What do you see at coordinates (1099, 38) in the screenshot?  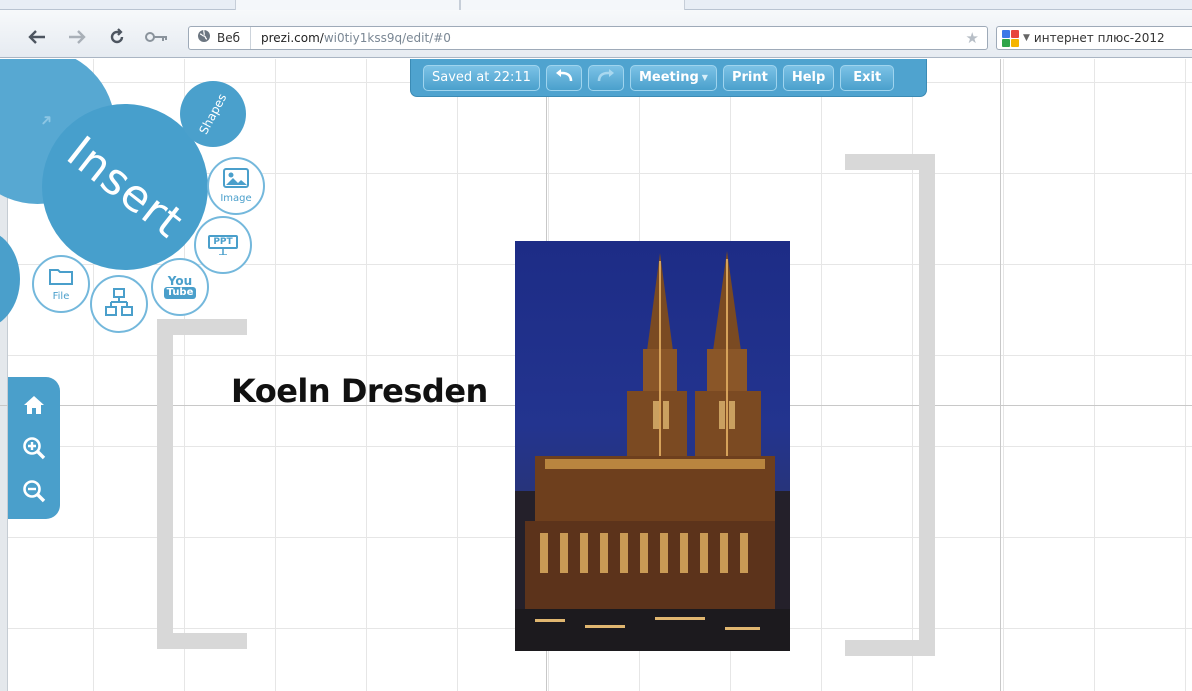 I see `search-engine-label: интернет плюс-2012` at bounding box center [1099, 38].